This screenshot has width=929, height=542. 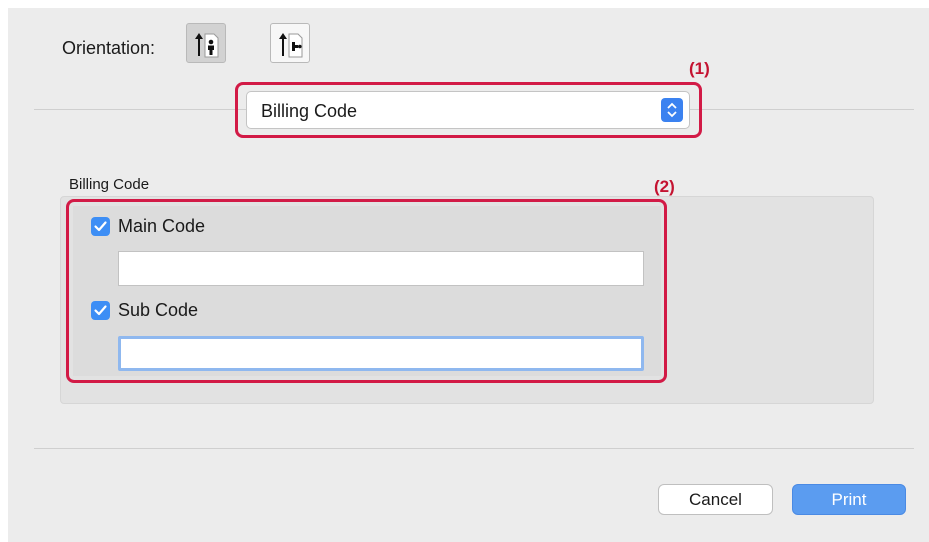 I want to click on landscape-orientation-button, so click(x=290, y=43).